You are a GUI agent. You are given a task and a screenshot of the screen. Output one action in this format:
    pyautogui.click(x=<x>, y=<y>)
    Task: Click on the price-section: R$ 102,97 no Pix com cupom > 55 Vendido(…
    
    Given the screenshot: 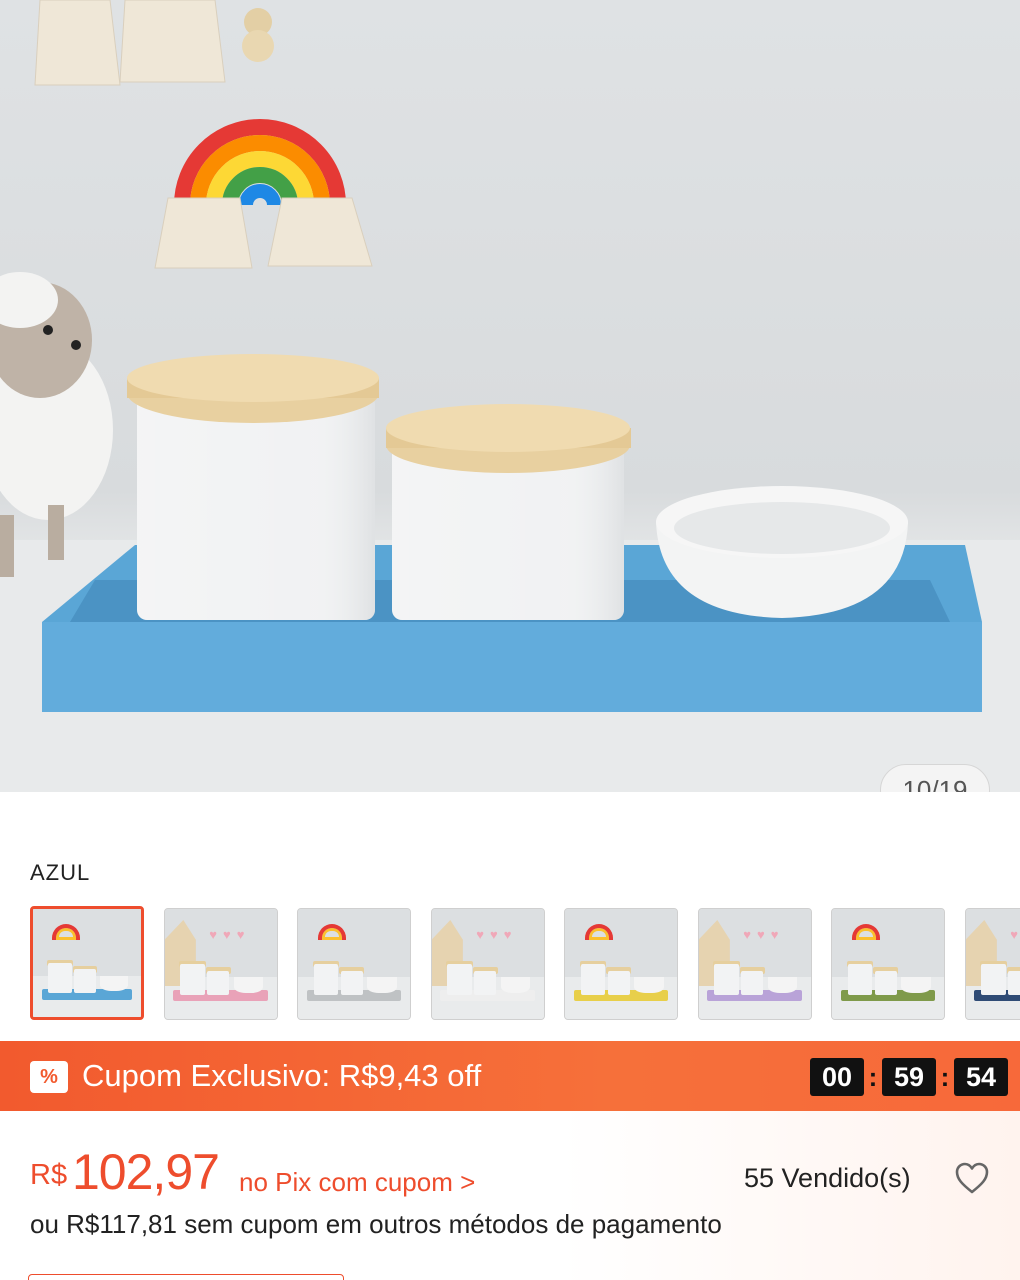 What is the action you would take?
    pyautogui.click(x=510, y=1195)
    